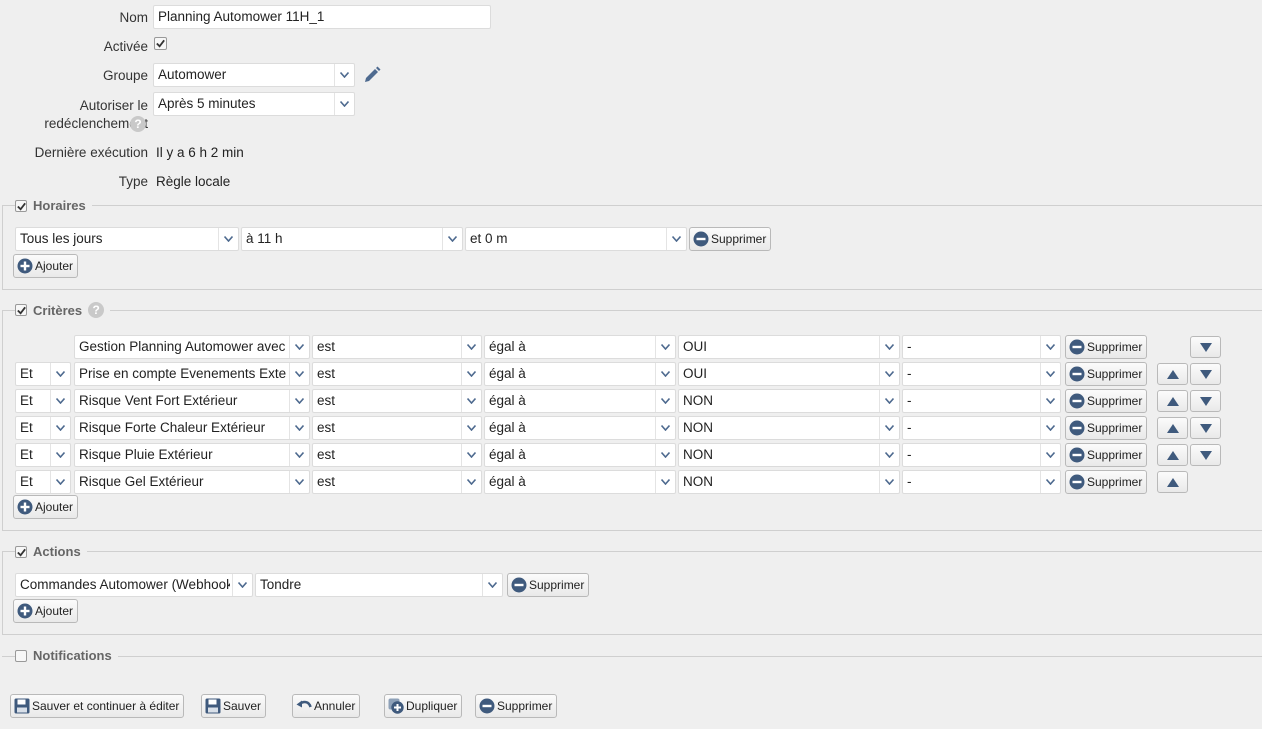 The image size is (1262, 729). I want to click on criteria-field-select: Risque Pluie Extérieur, so click(192, 455).